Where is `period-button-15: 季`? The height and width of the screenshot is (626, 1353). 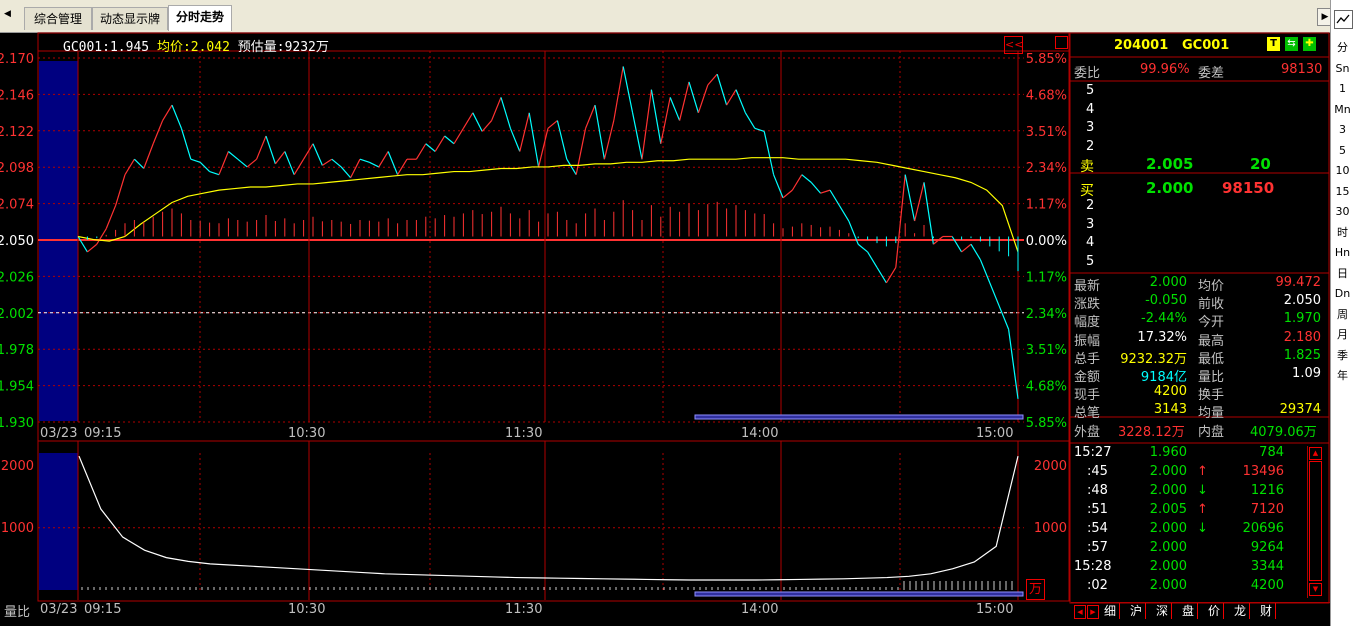 period-button-15: 季 is located at coordinates (1342, 356).